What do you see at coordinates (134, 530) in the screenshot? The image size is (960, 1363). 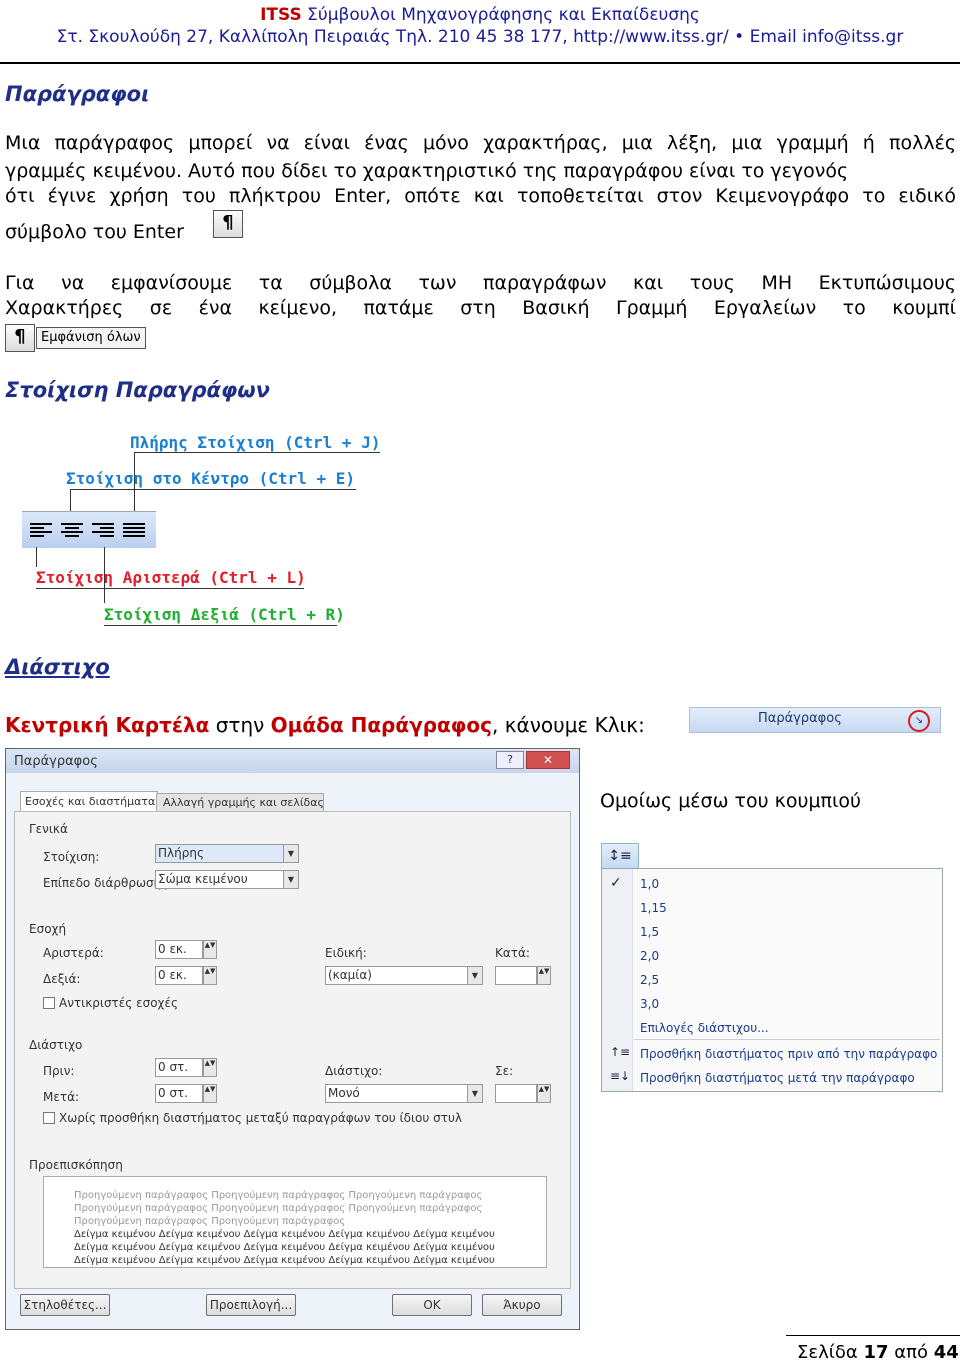 I see `align-justify-icon` at bounding box center [134, 530].